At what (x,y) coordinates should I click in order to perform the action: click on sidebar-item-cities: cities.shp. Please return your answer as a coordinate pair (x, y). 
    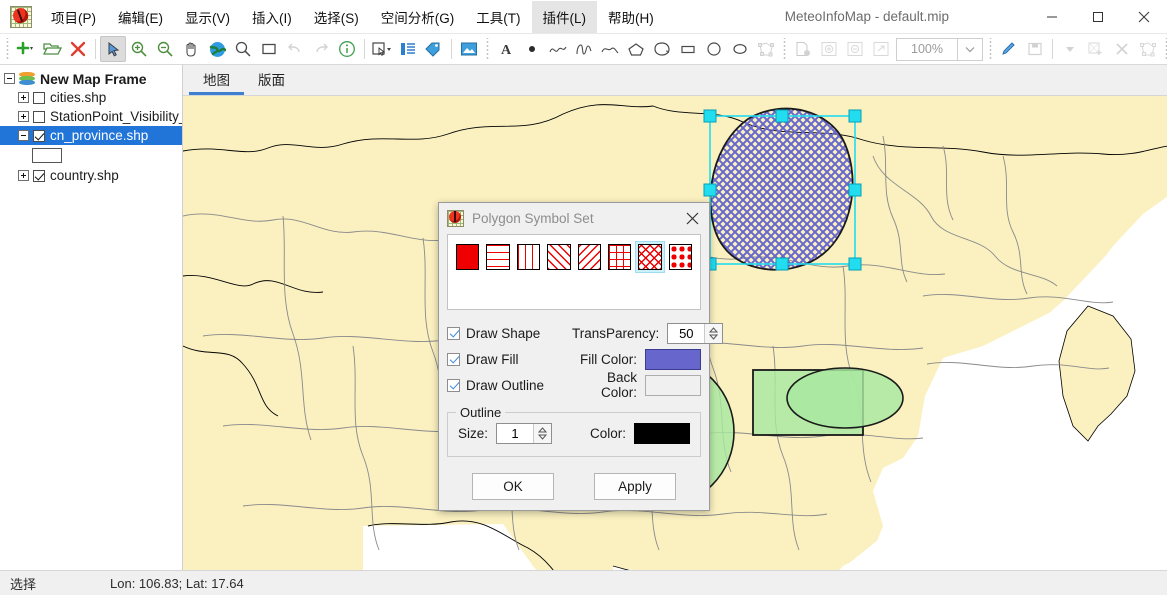
    Looking at the image, I should click on (91, 97).